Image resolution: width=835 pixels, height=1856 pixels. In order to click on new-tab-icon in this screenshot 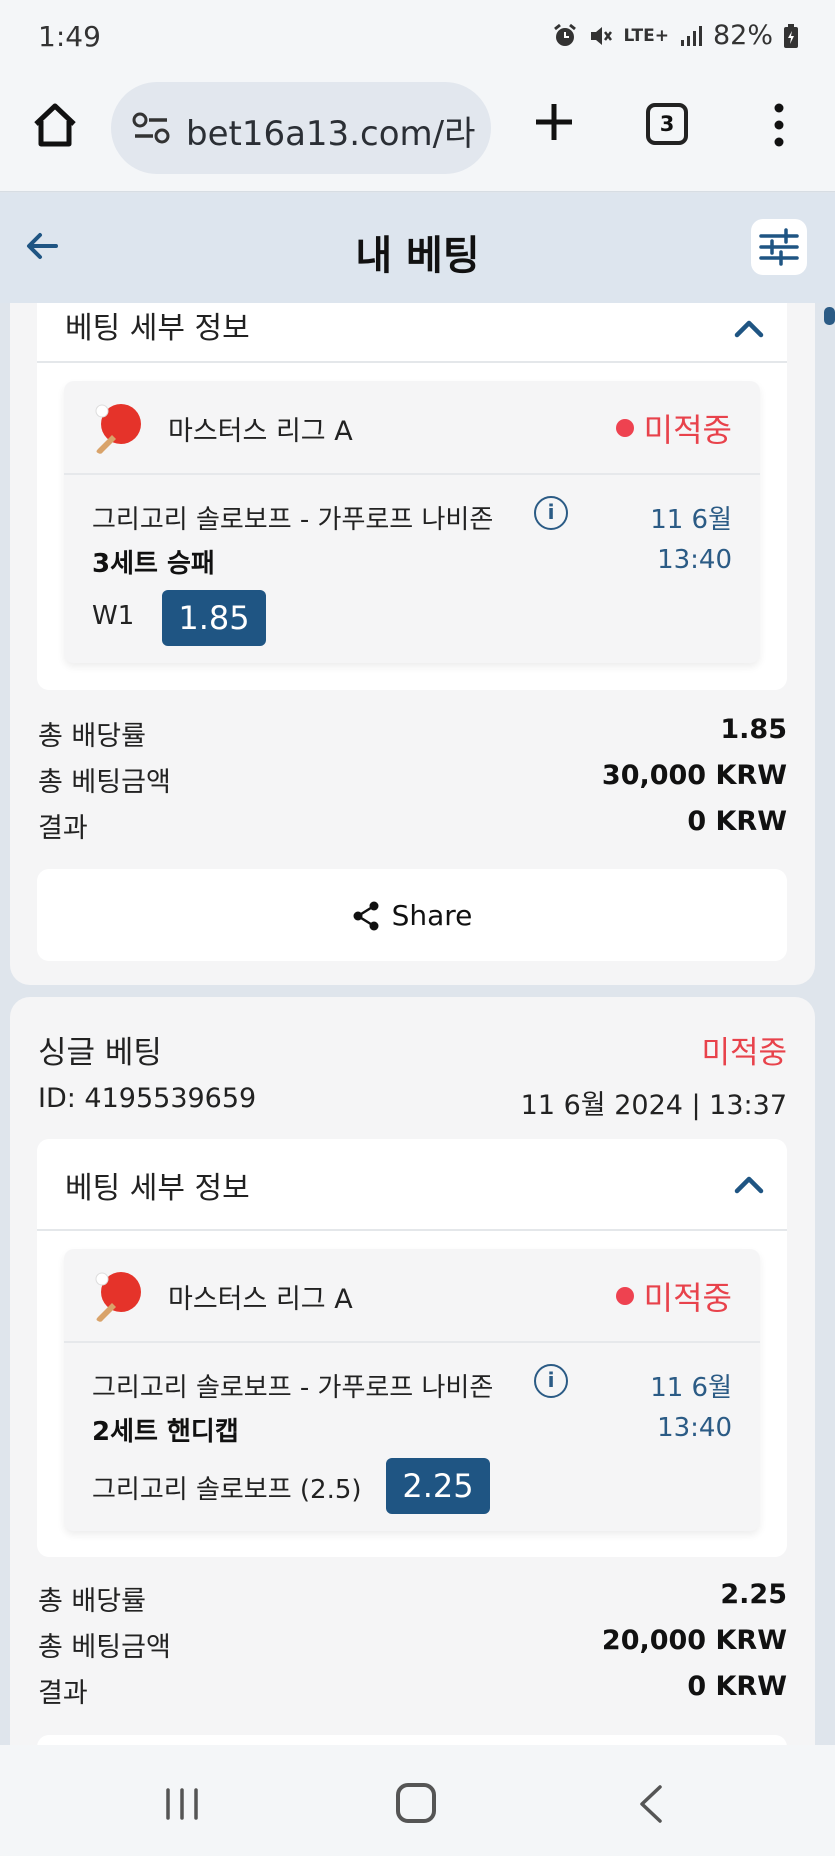, I will do `click(554, 122)`.